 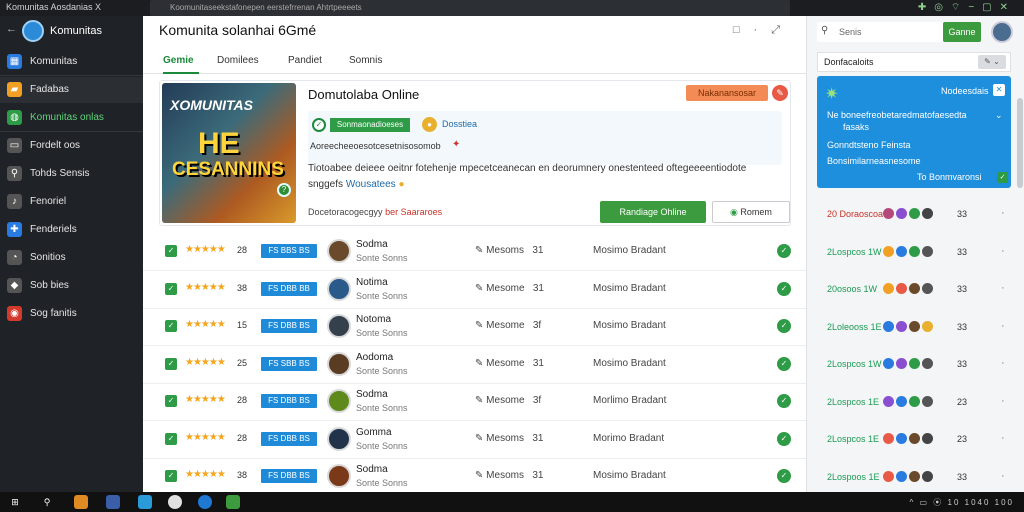 What do you see at coordinates (999, 115) in the screenshot?
I see `chevron-down-icon: ⌄` at bounding box center [999, 115].